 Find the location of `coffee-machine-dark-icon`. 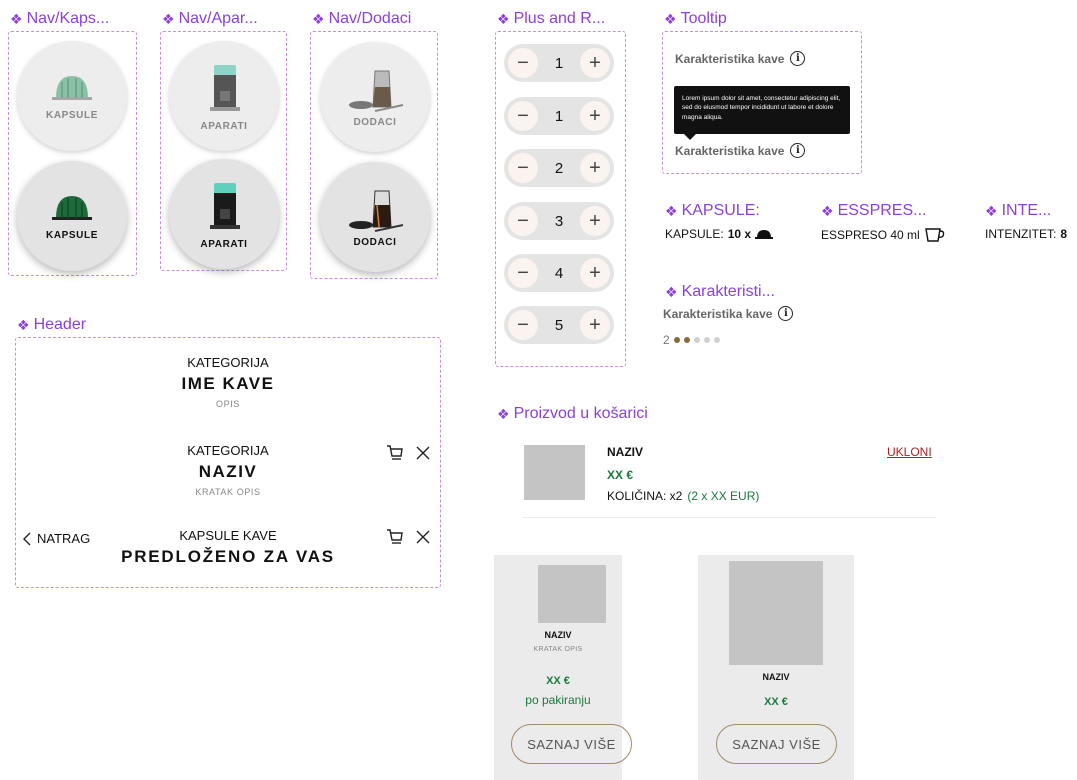

coffee-machine-dark-icon is located at coordinates (225, 205).